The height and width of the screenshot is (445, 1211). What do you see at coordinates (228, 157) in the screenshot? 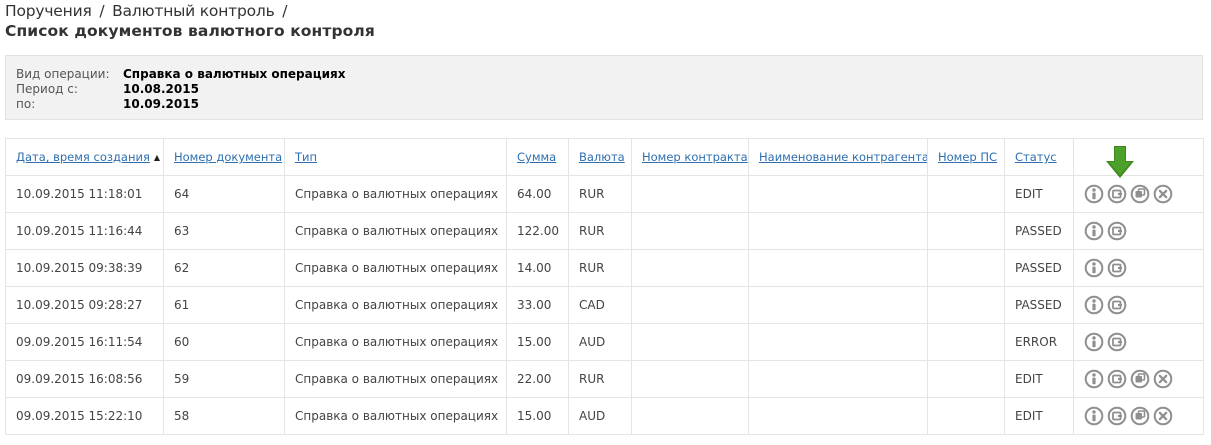
I see `sort-by-doc-number-link: Номер документа` at bounding box center [228, 157].